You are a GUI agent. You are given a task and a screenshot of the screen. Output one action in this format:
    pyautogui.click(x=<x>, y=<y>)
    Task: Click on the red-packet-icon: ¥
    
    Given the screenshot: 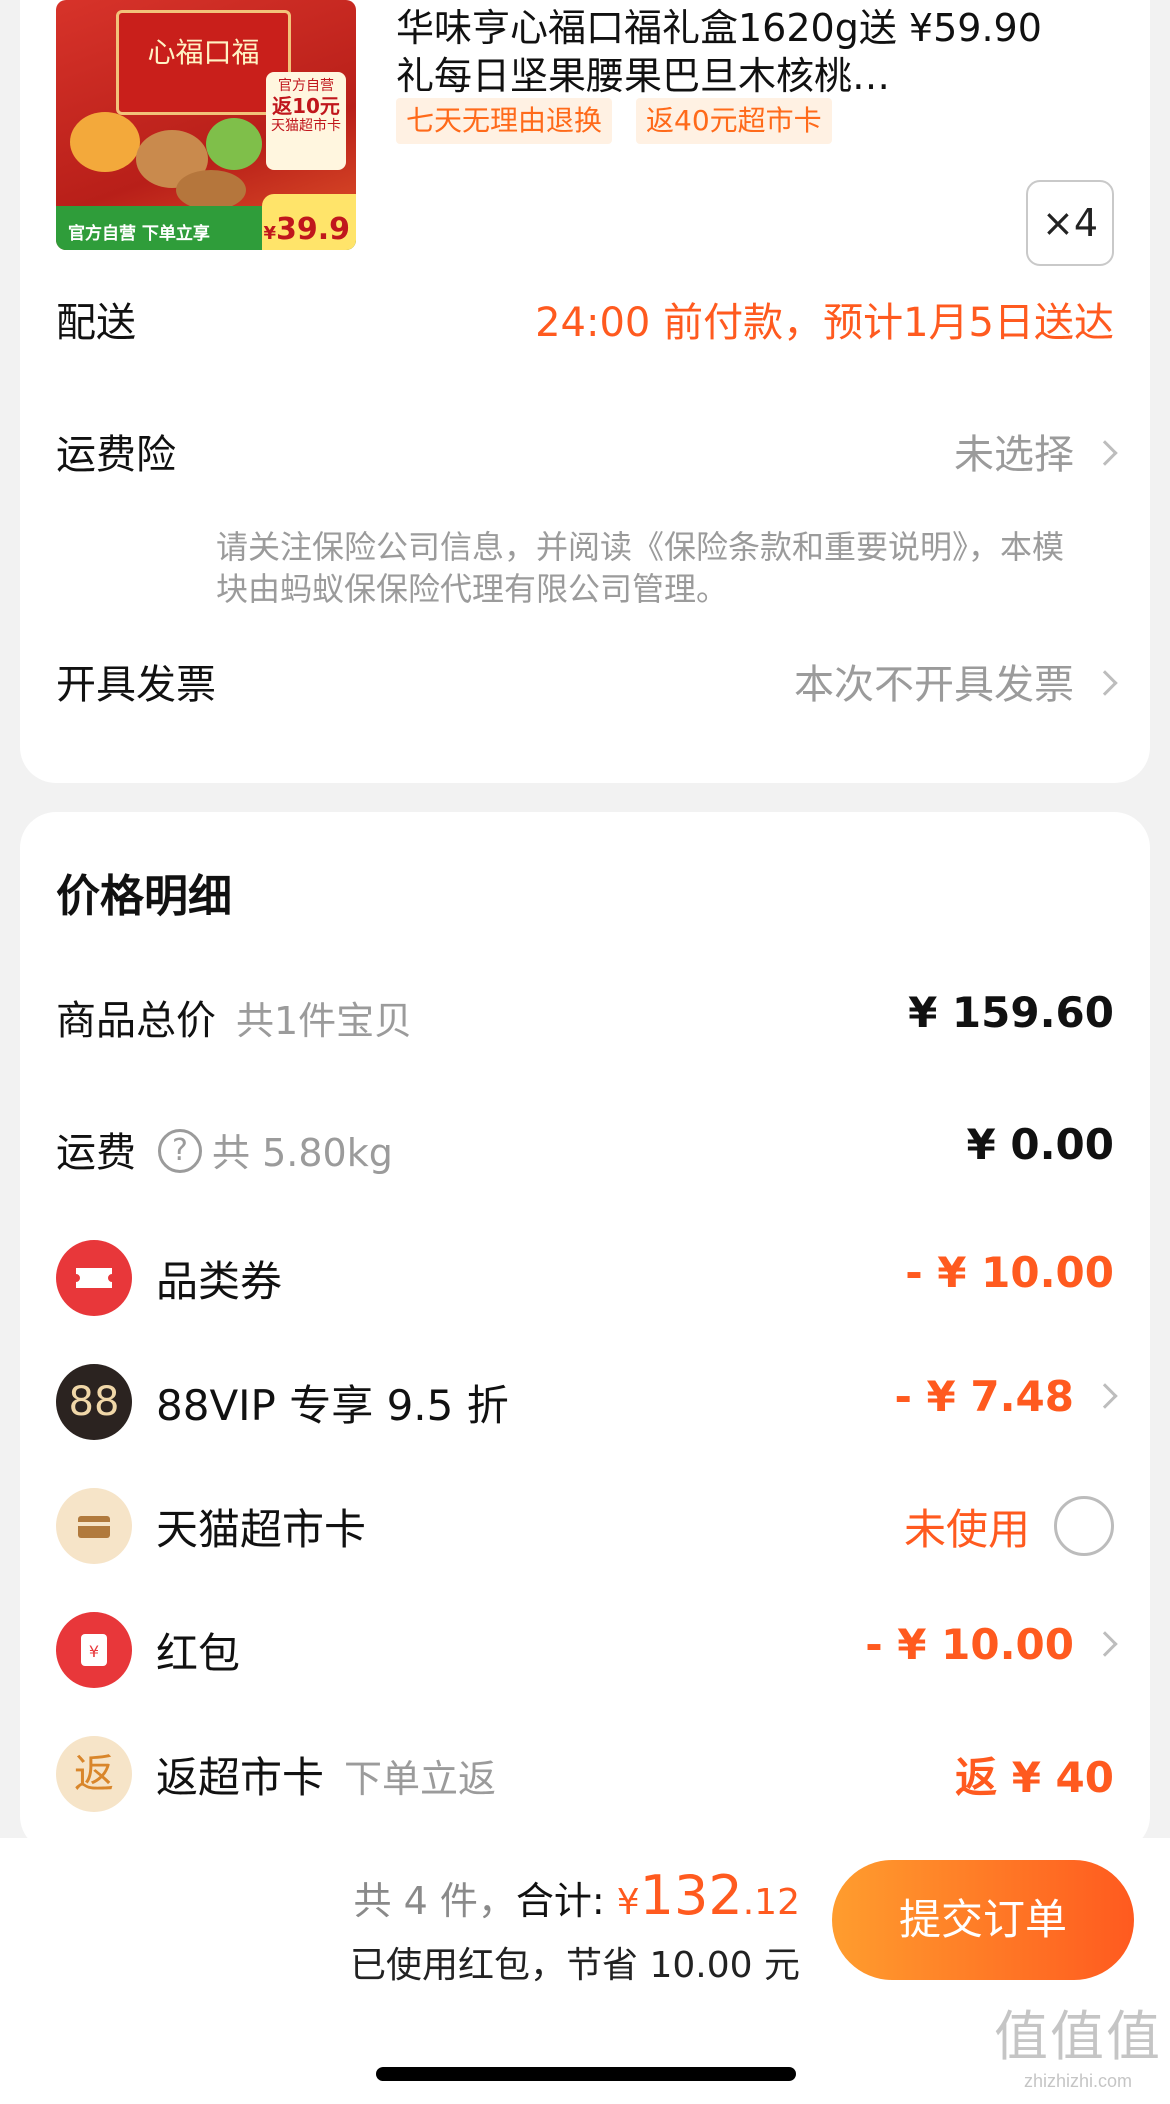 What is the action you would take?
    pyautogui.click(x=94, y=1650)
    